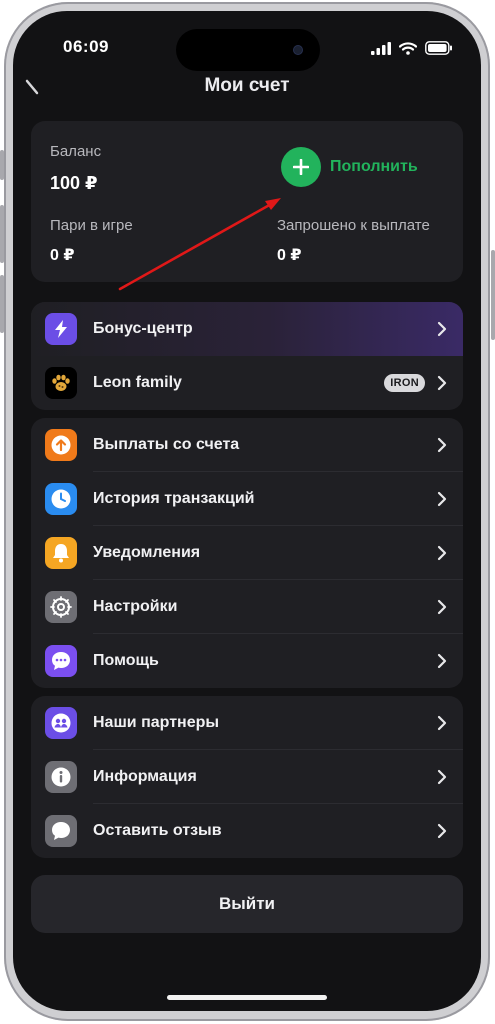 Image resolution: width=495 pixels, height=1024 pixels. Describe the element at coordinates (353, 225) in the screenshot. I see `withdraw-requested-label: Запрошено к выплате` at that location.